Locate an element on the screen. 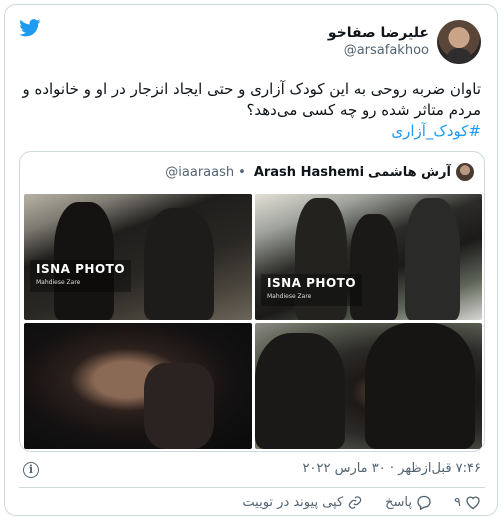 The width and height of the screenshot is (502, 518). photo-2: ISNA PHOTO Mahdiese Zare is located at coordinates (368, 257).